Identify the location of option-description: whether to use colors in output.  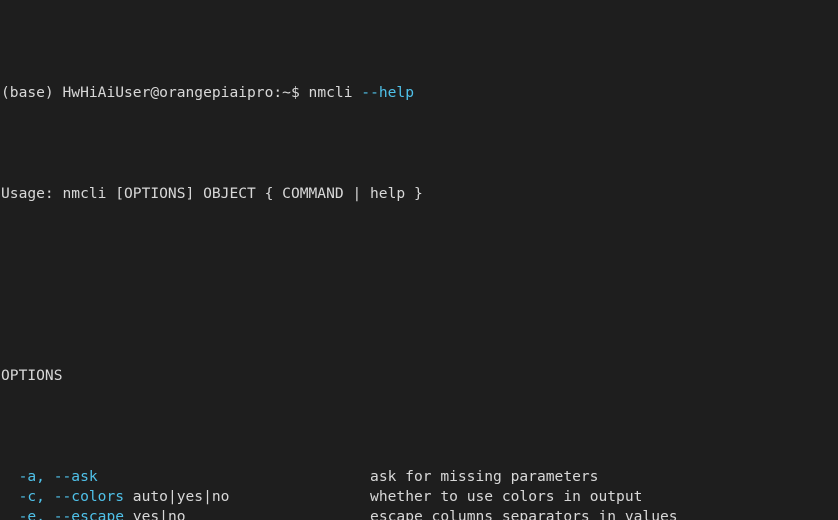
(506, 496).